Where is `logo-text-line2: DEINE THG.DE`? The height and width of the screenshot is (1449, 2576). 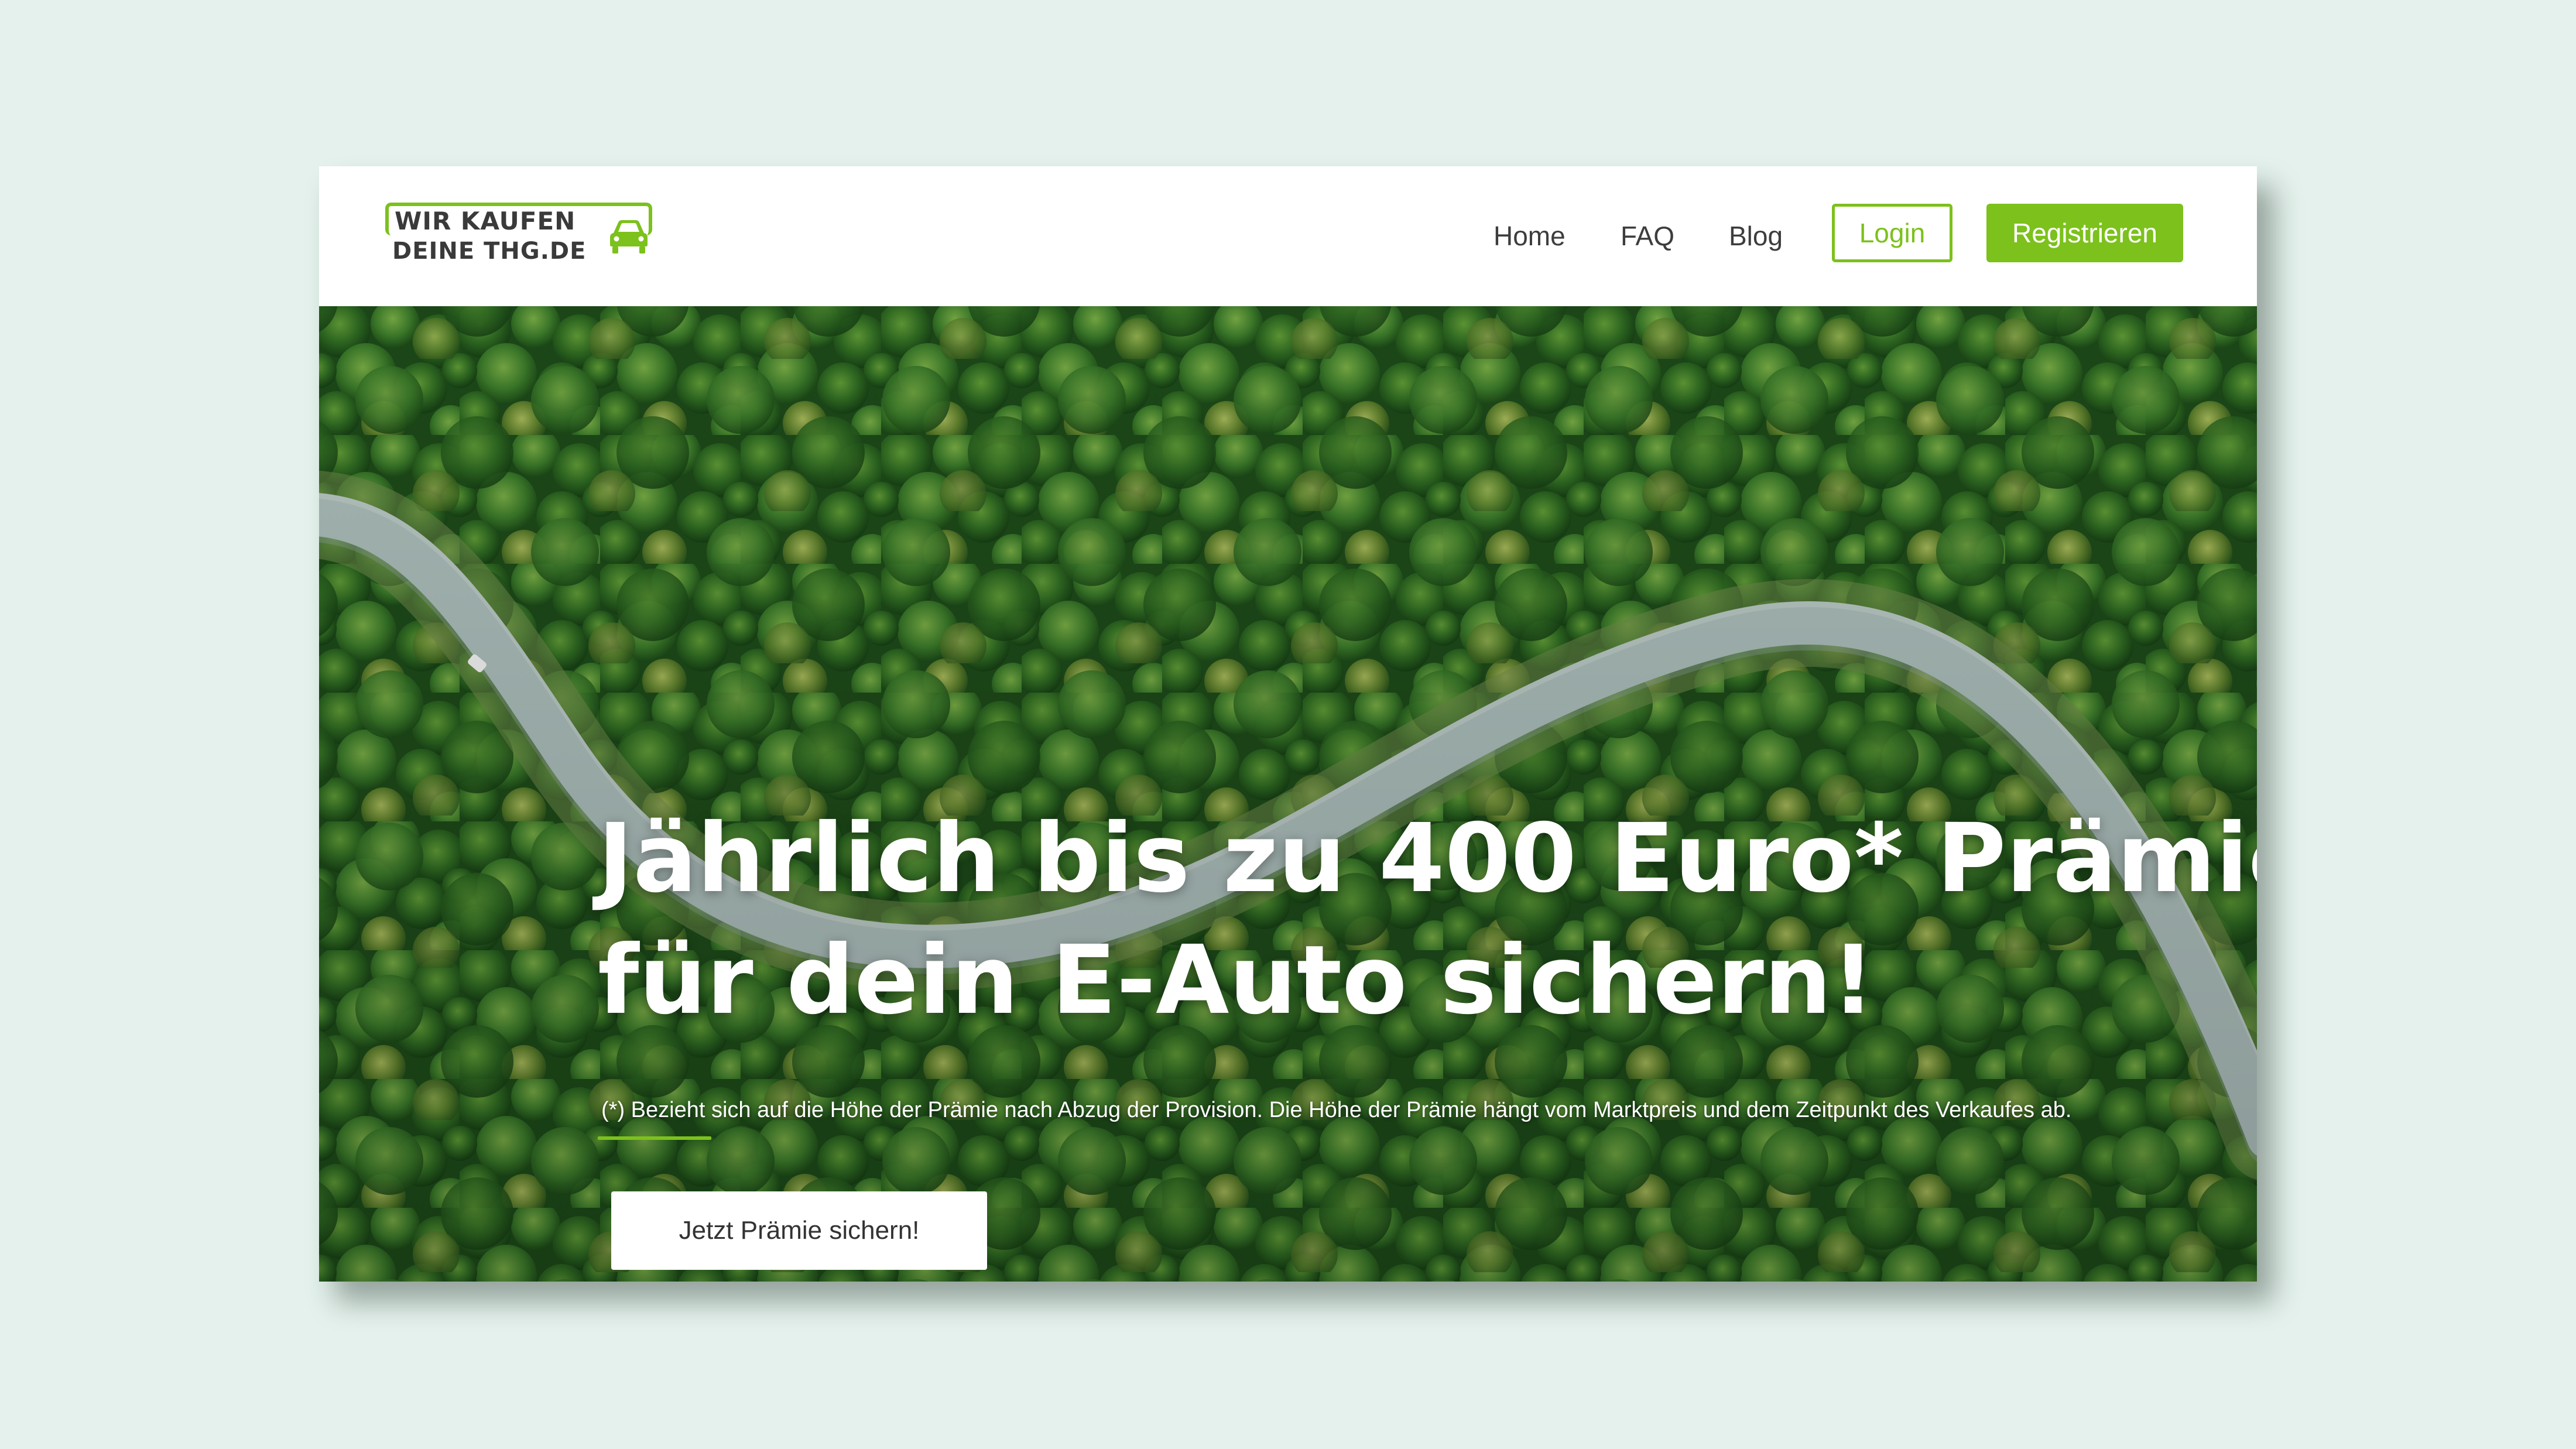
logo-text-line2: DEINE THG.DE is located at coordinates (489, 251).